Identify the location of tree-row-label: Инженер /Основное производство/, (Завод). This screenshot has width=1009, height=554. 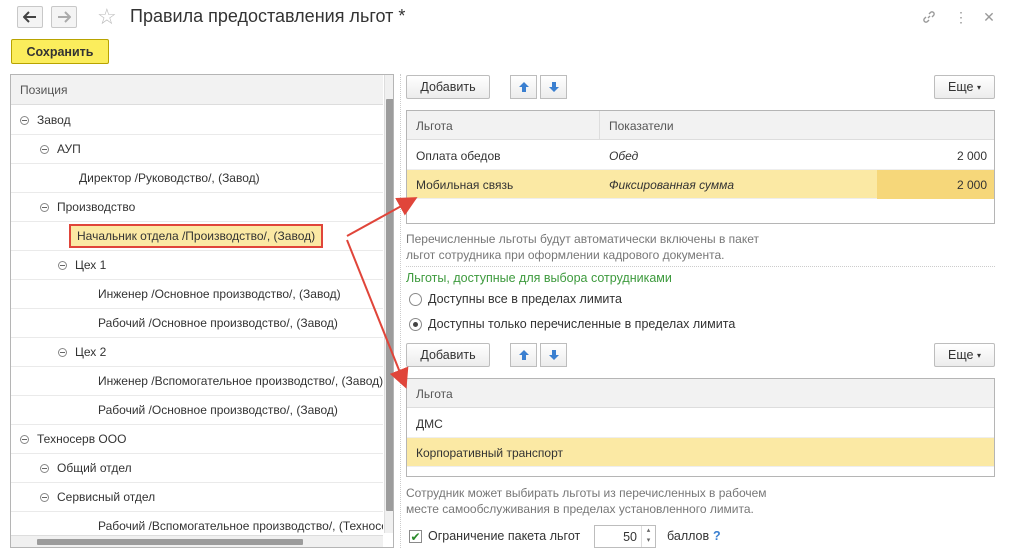
(219, 294).